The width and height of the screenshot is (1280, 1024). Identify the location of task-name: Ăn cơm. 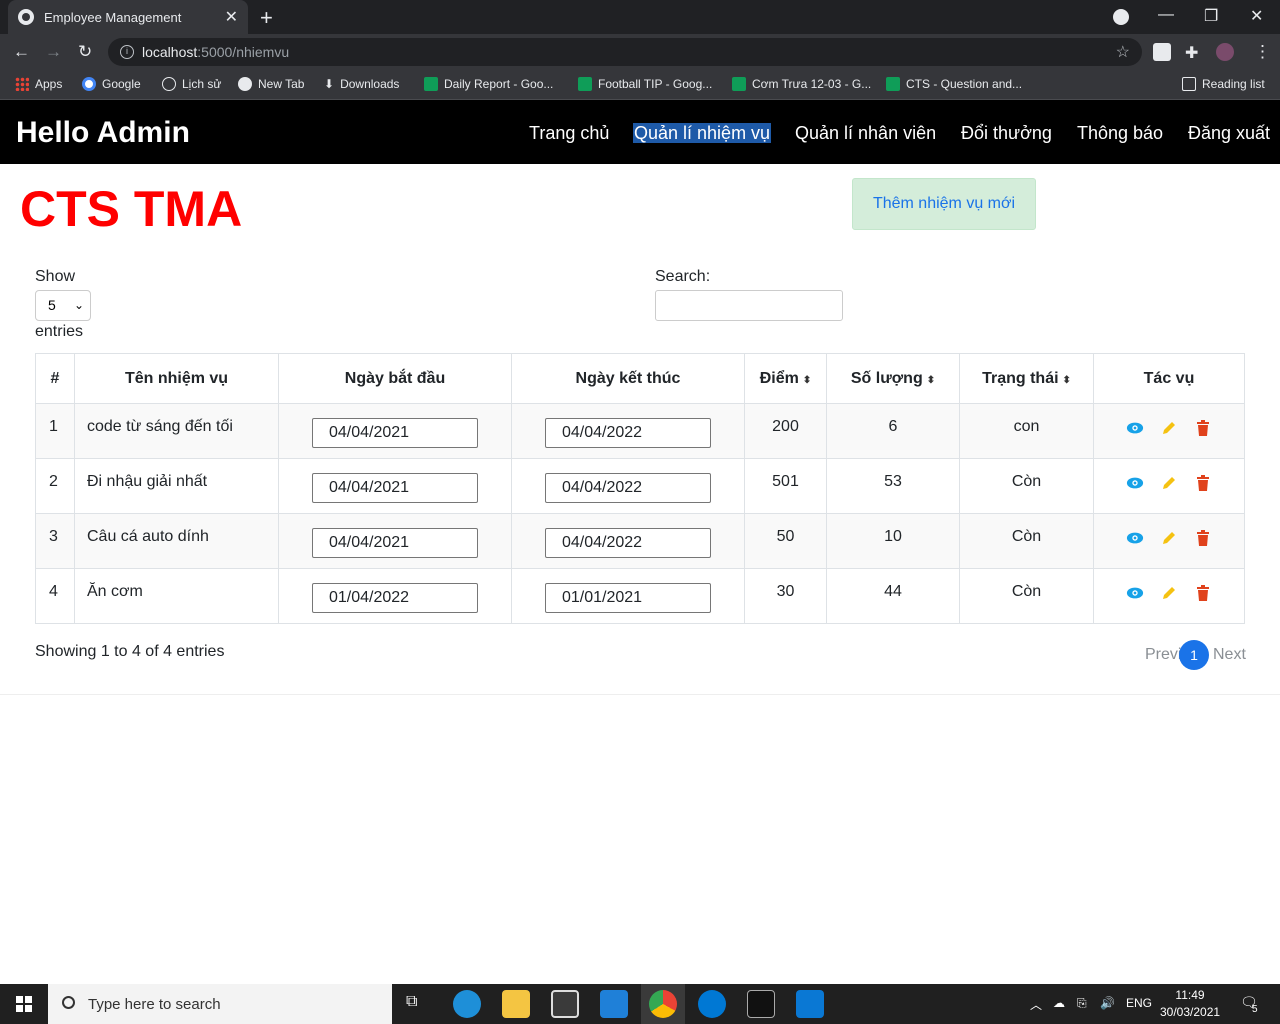
(176, 596).